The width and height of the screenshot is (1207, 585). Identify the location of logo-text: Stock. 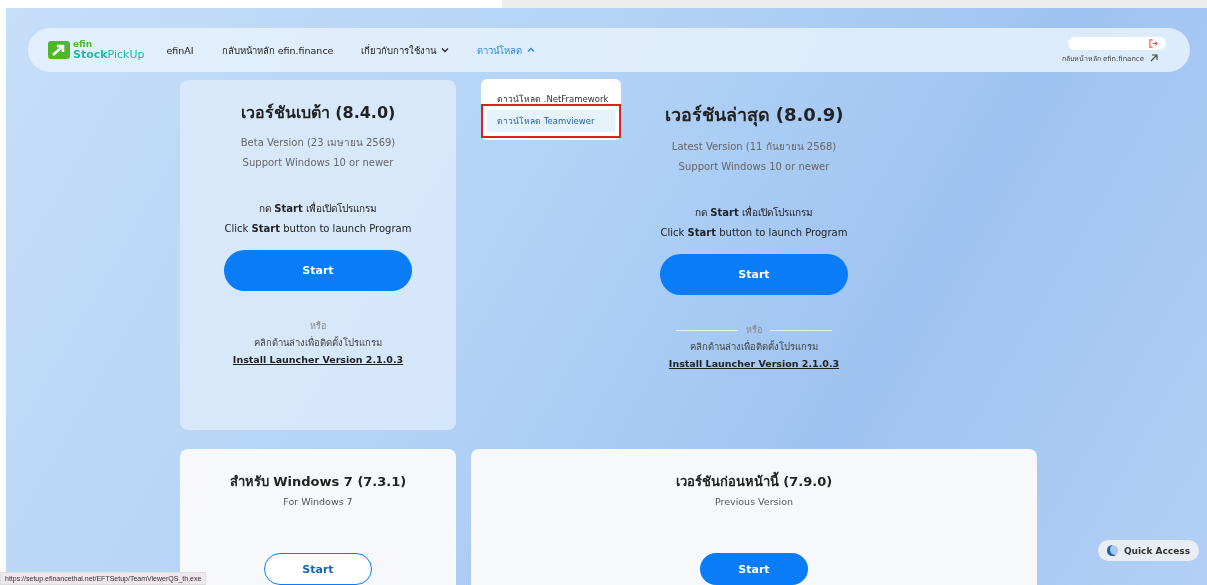
(90, 54).